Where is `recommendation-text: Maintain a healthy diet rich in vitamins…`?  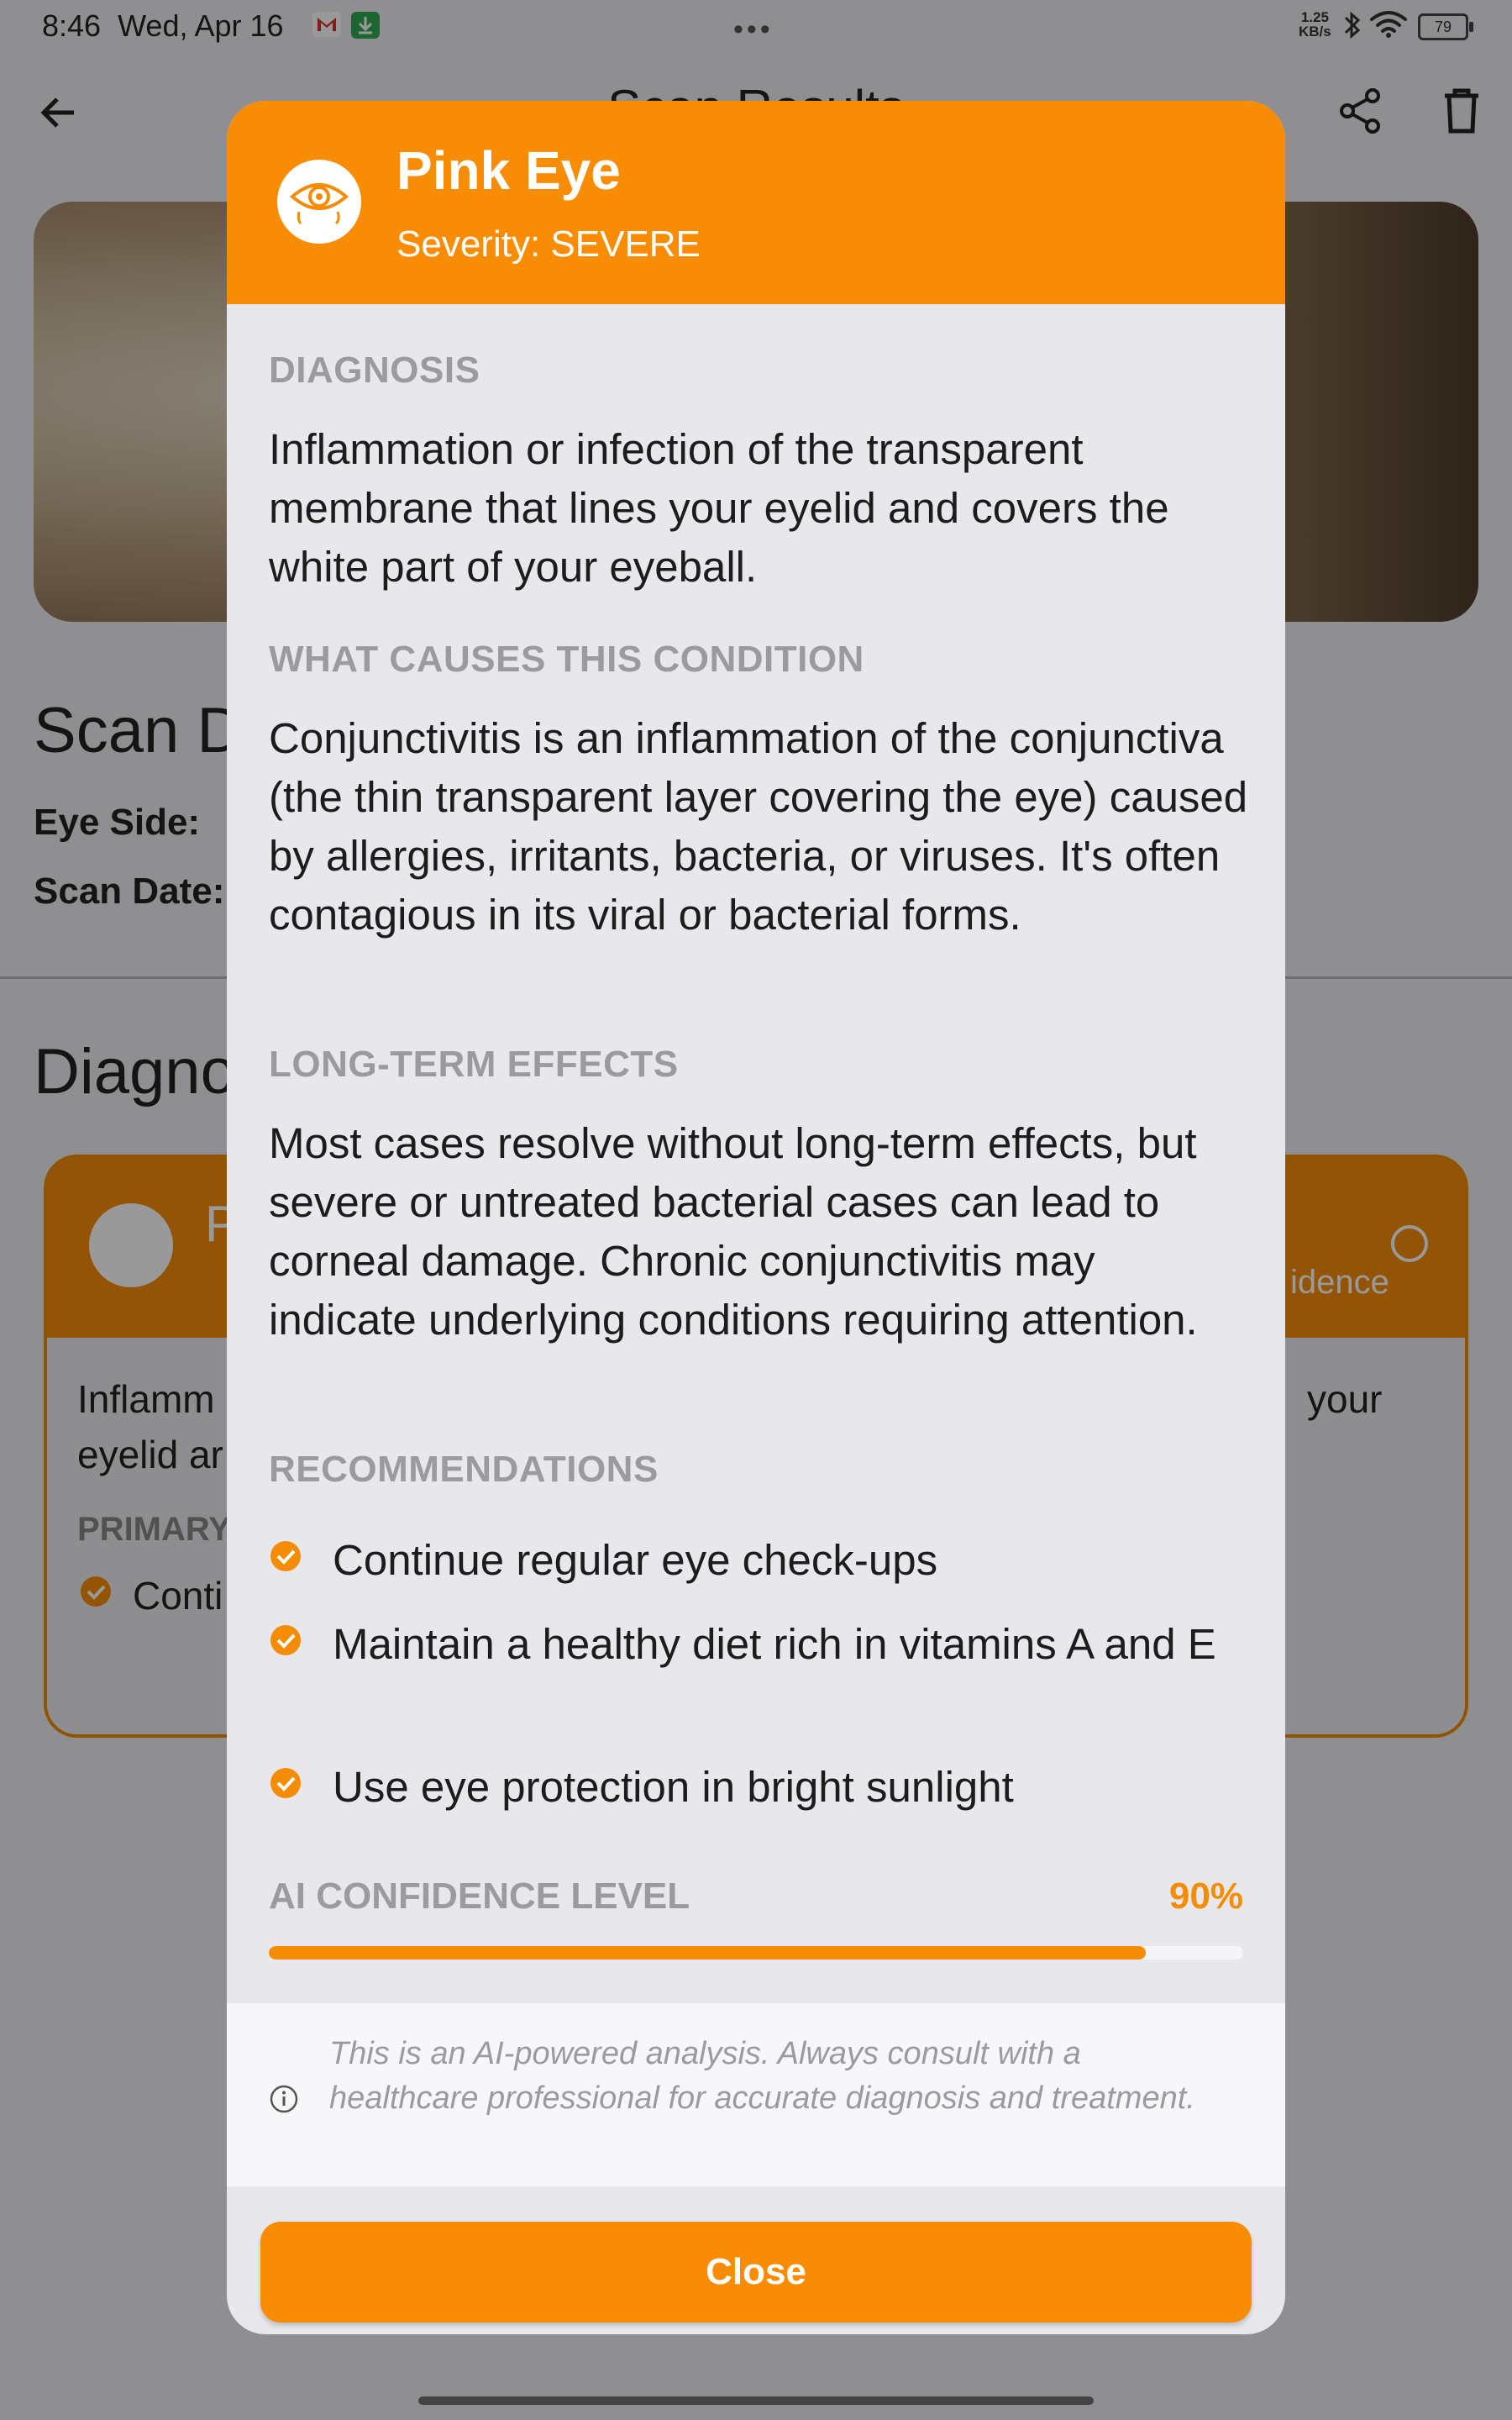
recommendation-text: Maintain a healthy diet rich in vitamins… is located at coordinates (774, 1644).